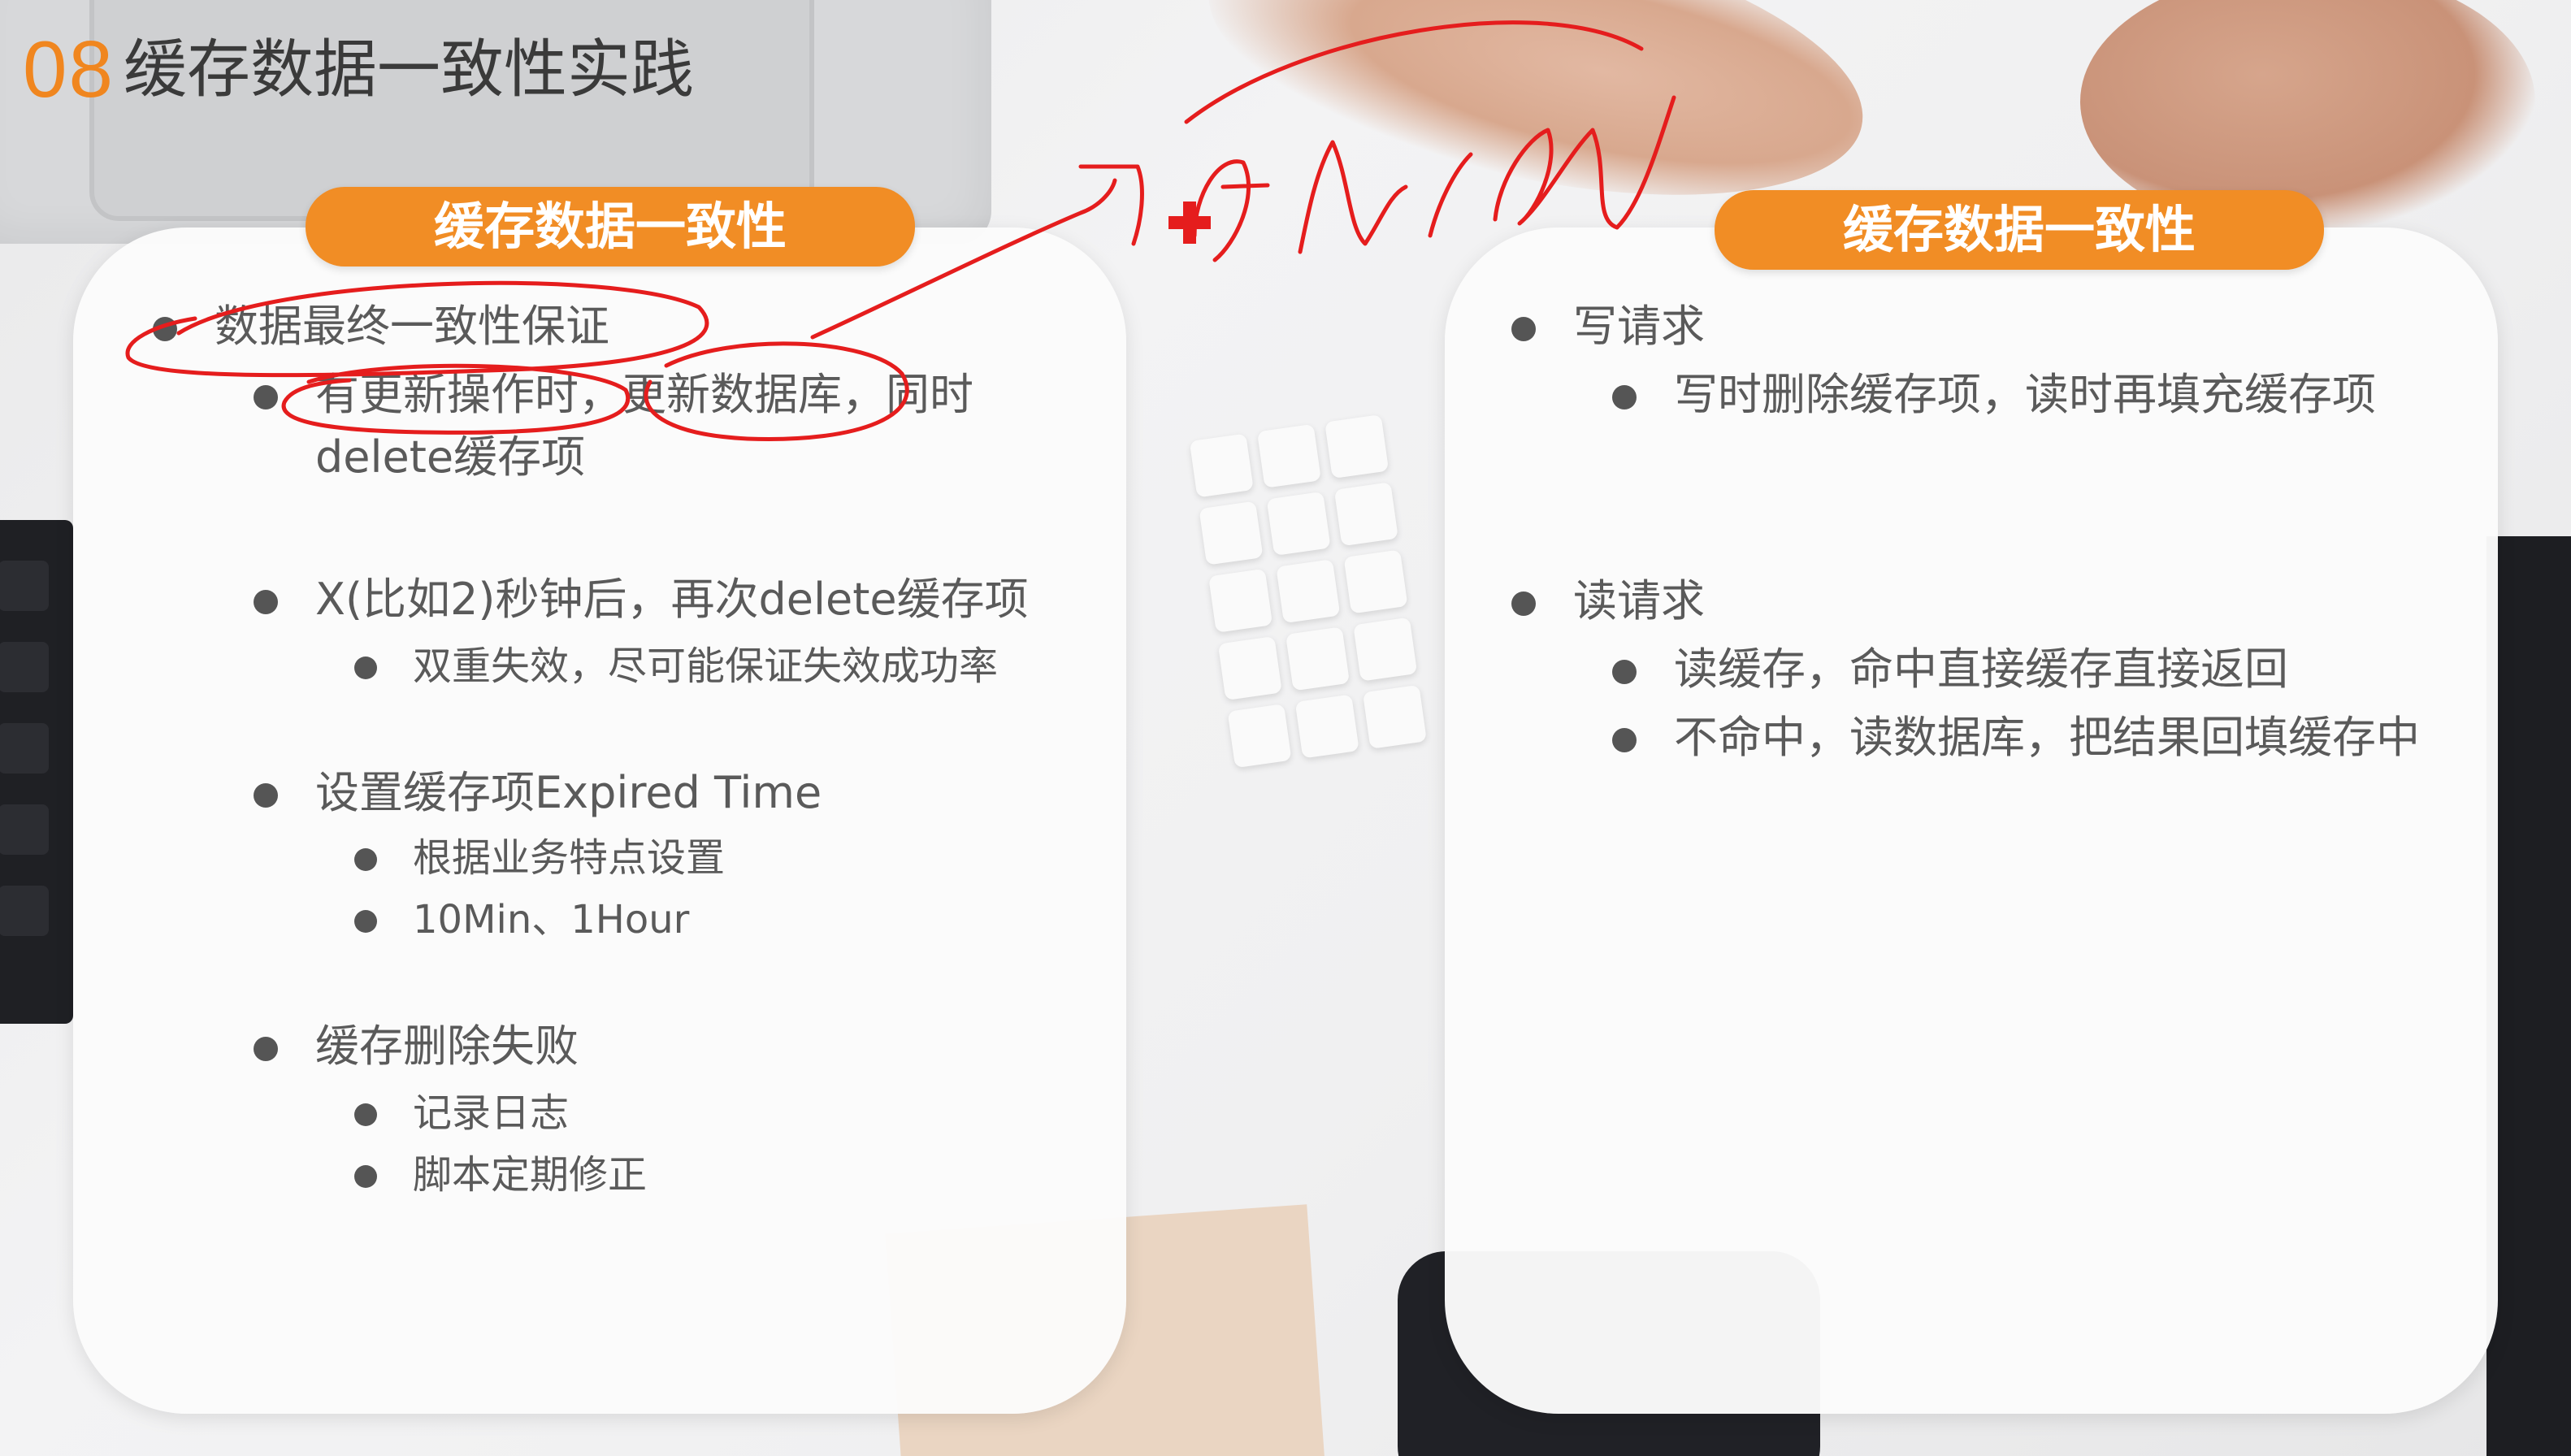  I want to click on list-item: 有更新操作时，更新数据库，同时delete缓存项, so click(680, 426).